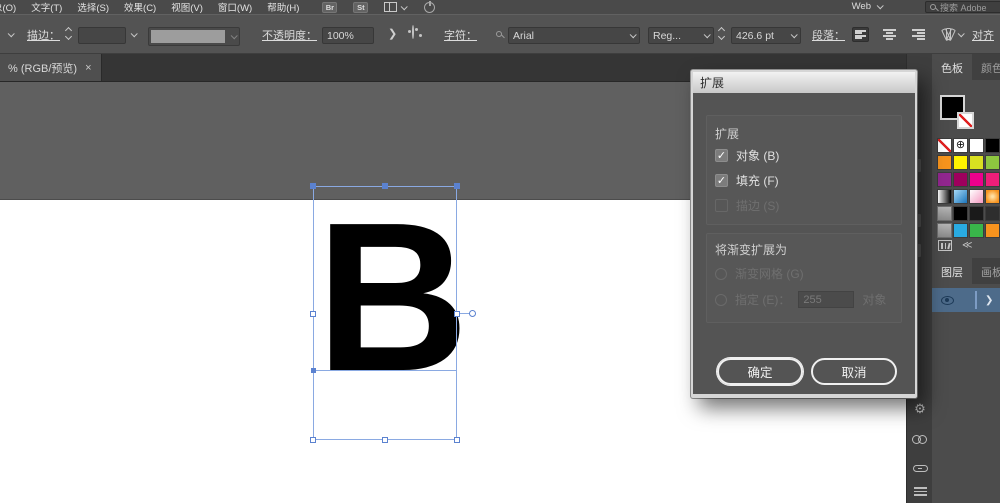 This screenshot has width=1000, height=503. Describe the element at coordinates (385, 440) in the screenshot. I see `selection-handle-bottom-center` at that location.